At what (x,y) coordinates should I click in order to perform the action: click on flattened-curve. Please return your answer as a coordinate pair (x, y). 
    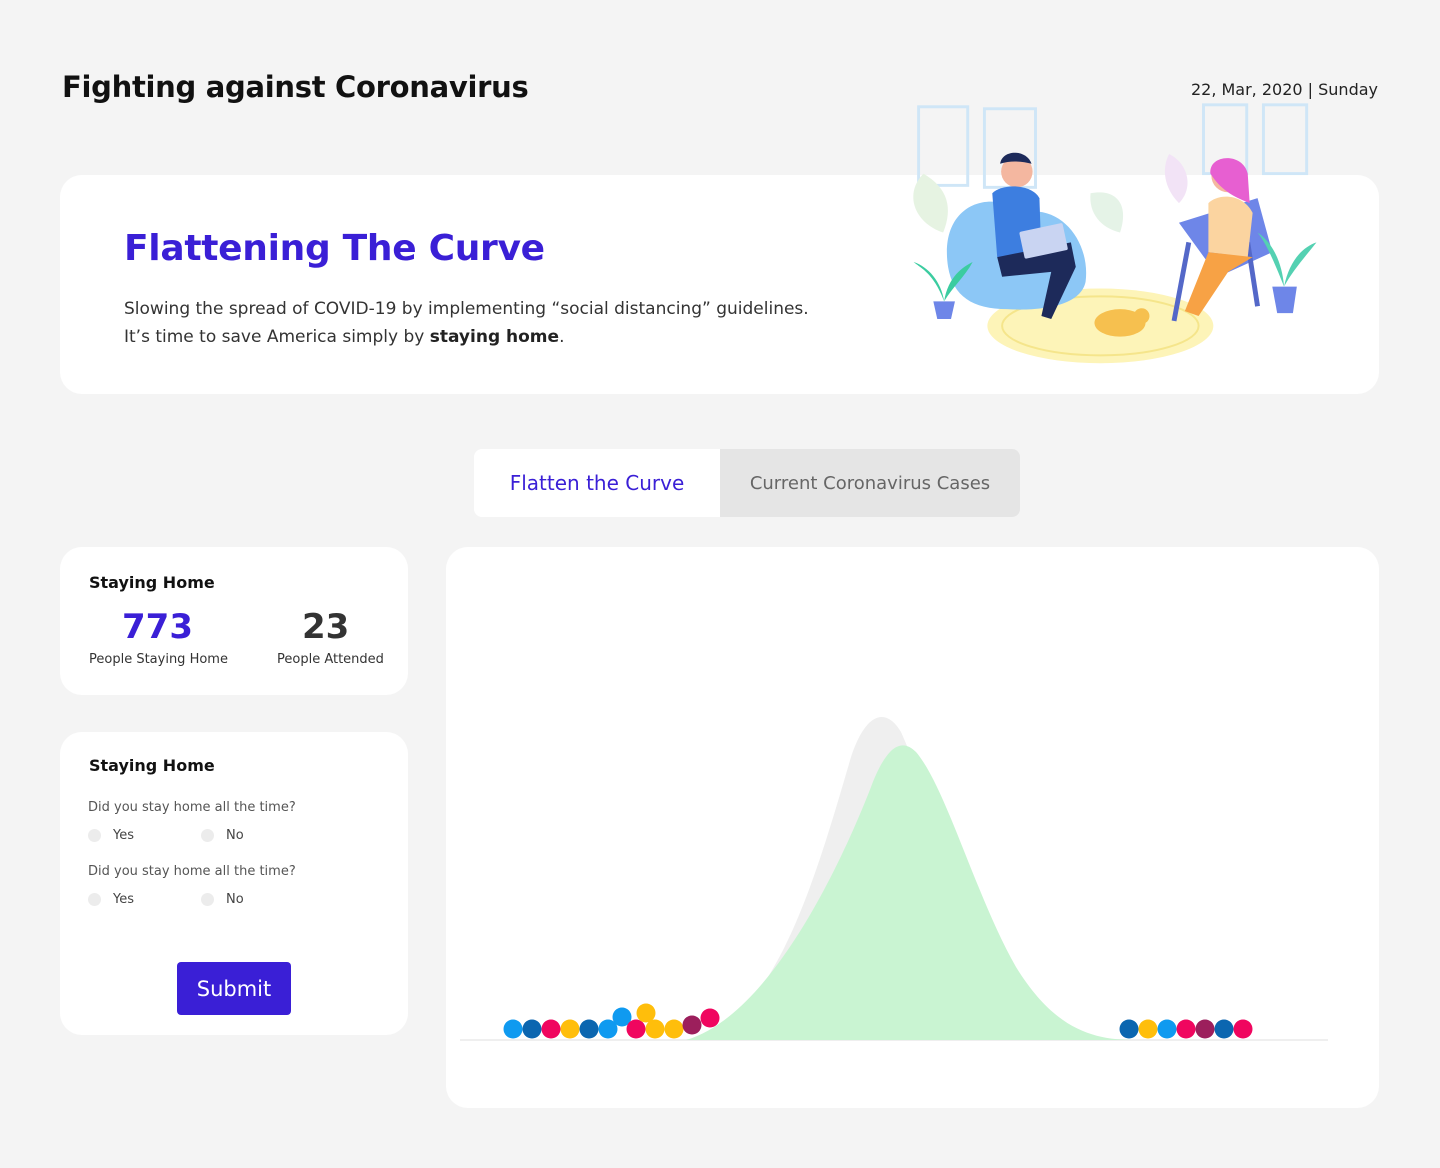
    Looking at the image, I should click on (911, 892).